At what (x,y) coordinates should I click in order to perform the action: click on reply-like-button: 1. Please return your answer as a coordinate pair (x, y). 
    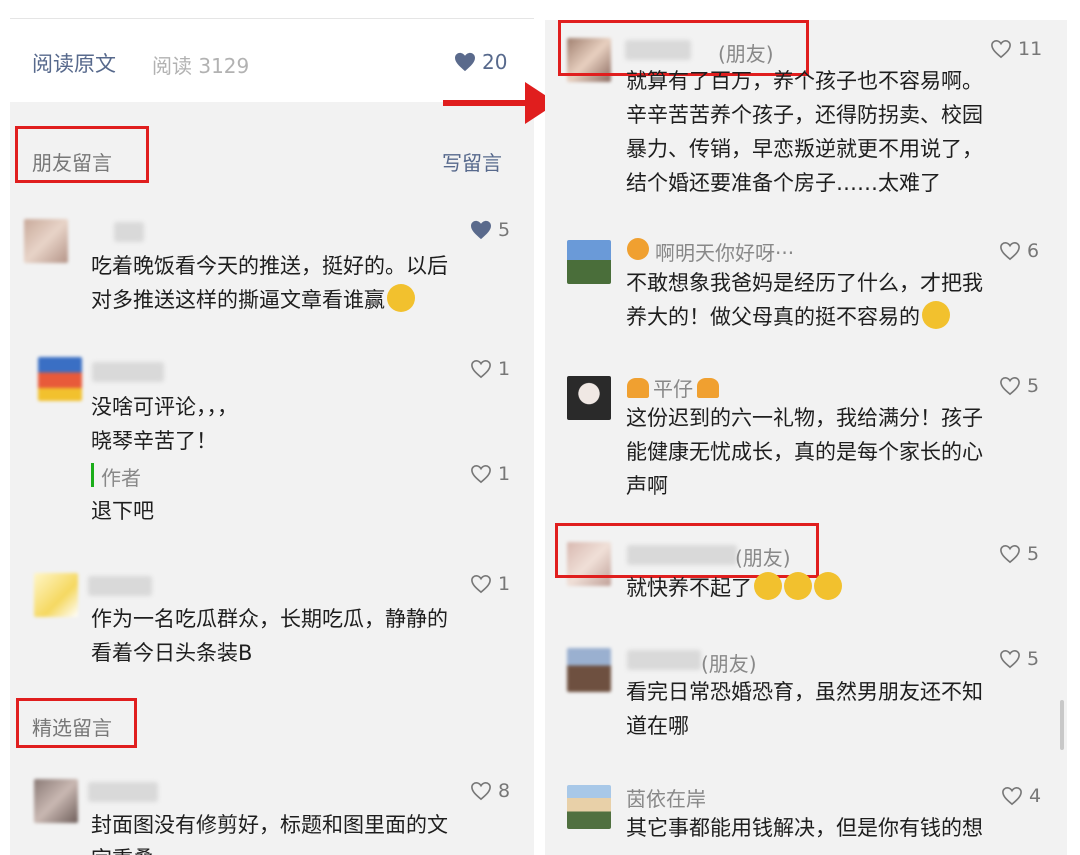
    Looking at the image, I should click on (490, 474).